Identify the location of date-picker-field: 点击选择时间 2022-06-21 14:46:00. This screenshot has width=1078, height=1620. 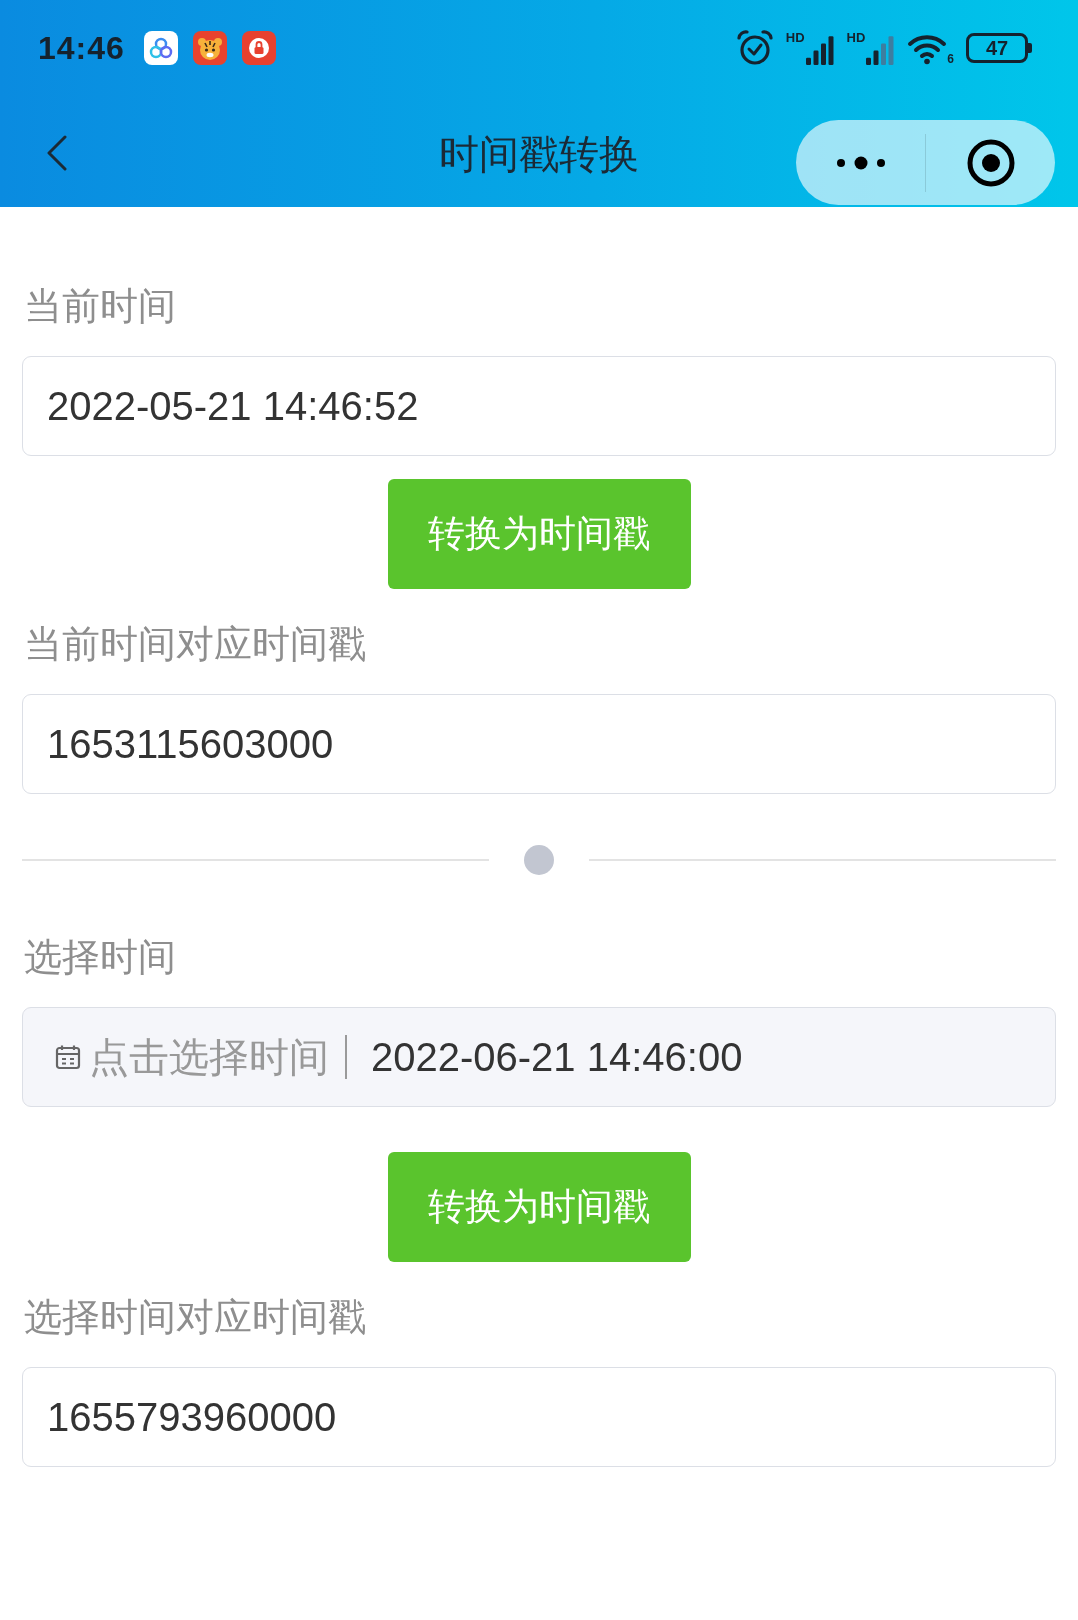
(539, 1057).